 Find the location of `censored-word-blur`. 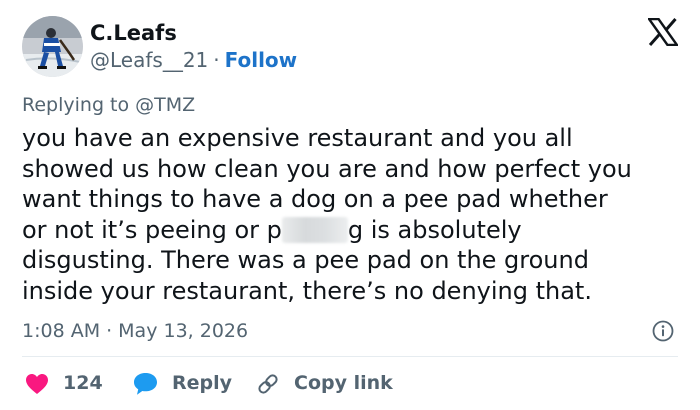

censored-word-blur is located at coordinates (314, 229).